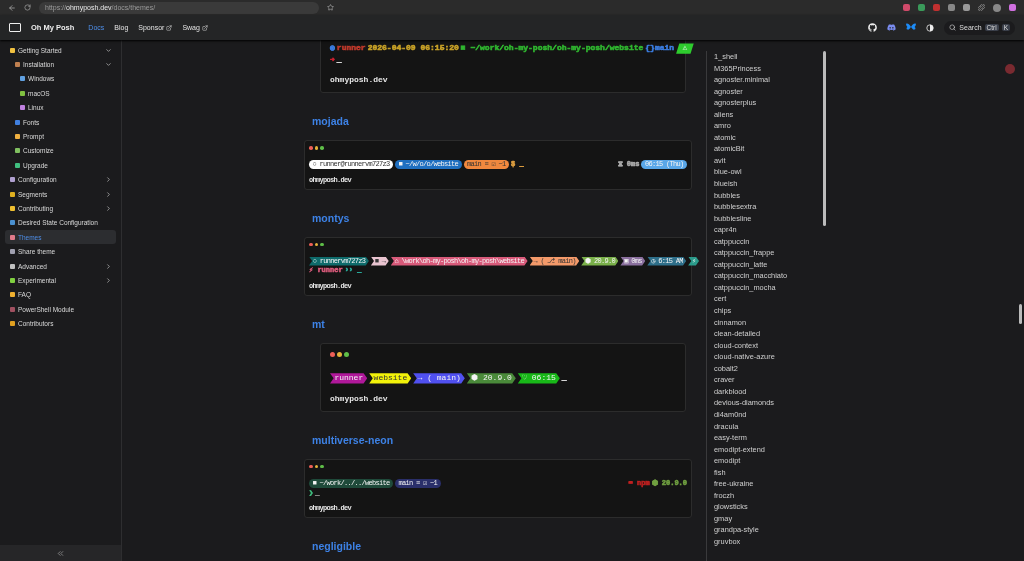 This screenshot has width=1024, height=561. What do you see at coordinates (911, 27) in the screenshot?
I see `butterfly-icon` at bounding box center [911, 27].